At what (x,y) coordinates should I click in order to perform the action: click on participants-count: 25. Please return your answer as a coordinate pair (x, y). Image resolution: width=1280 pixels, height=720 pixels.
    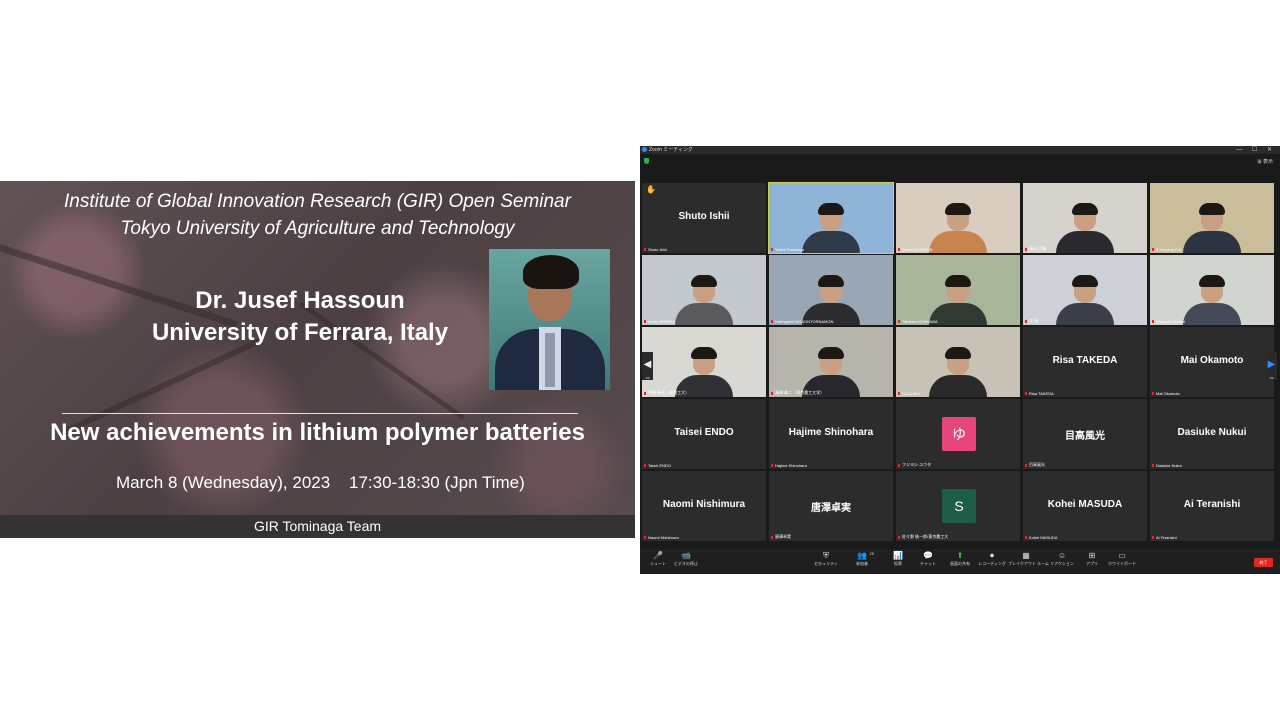
    Looking at the image, I should click on (871, 553).